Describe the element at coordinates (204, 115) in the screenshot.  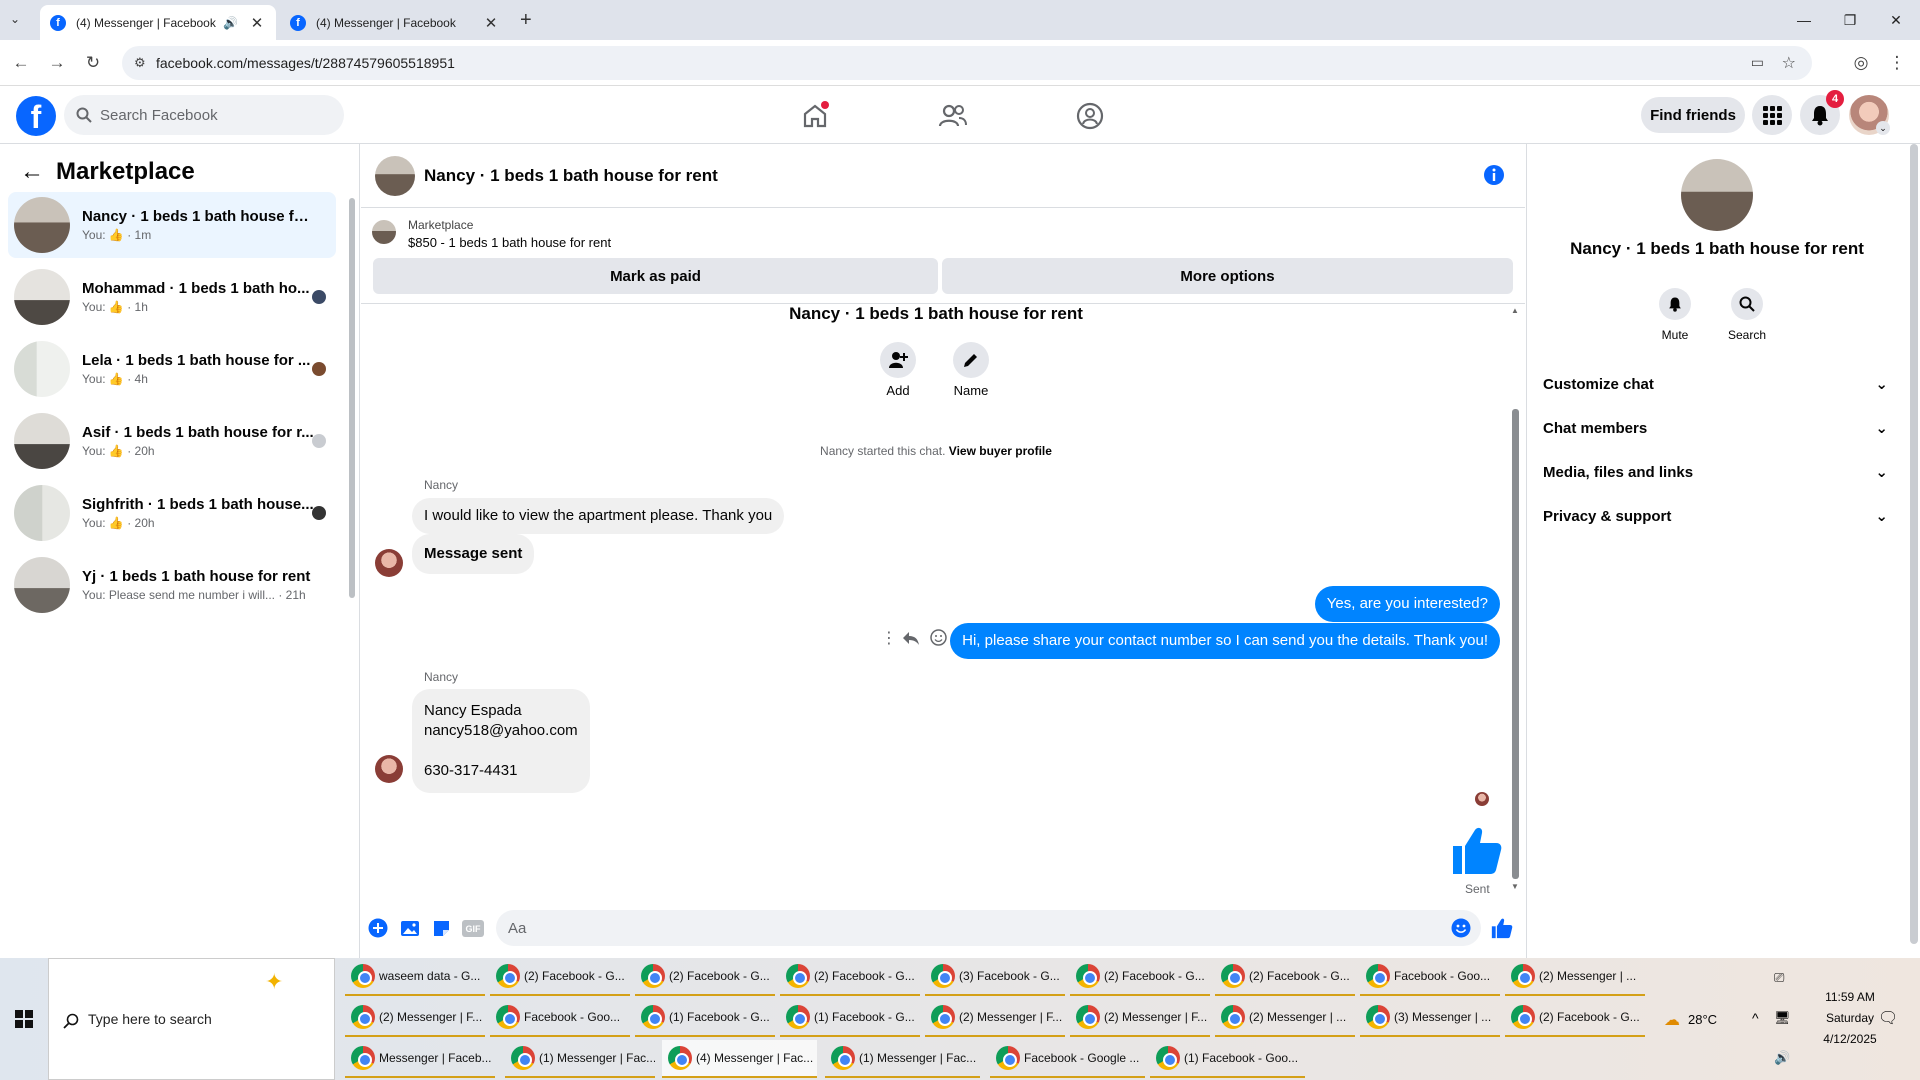
I see `search-facebook-input: Search Facebook` at that location.